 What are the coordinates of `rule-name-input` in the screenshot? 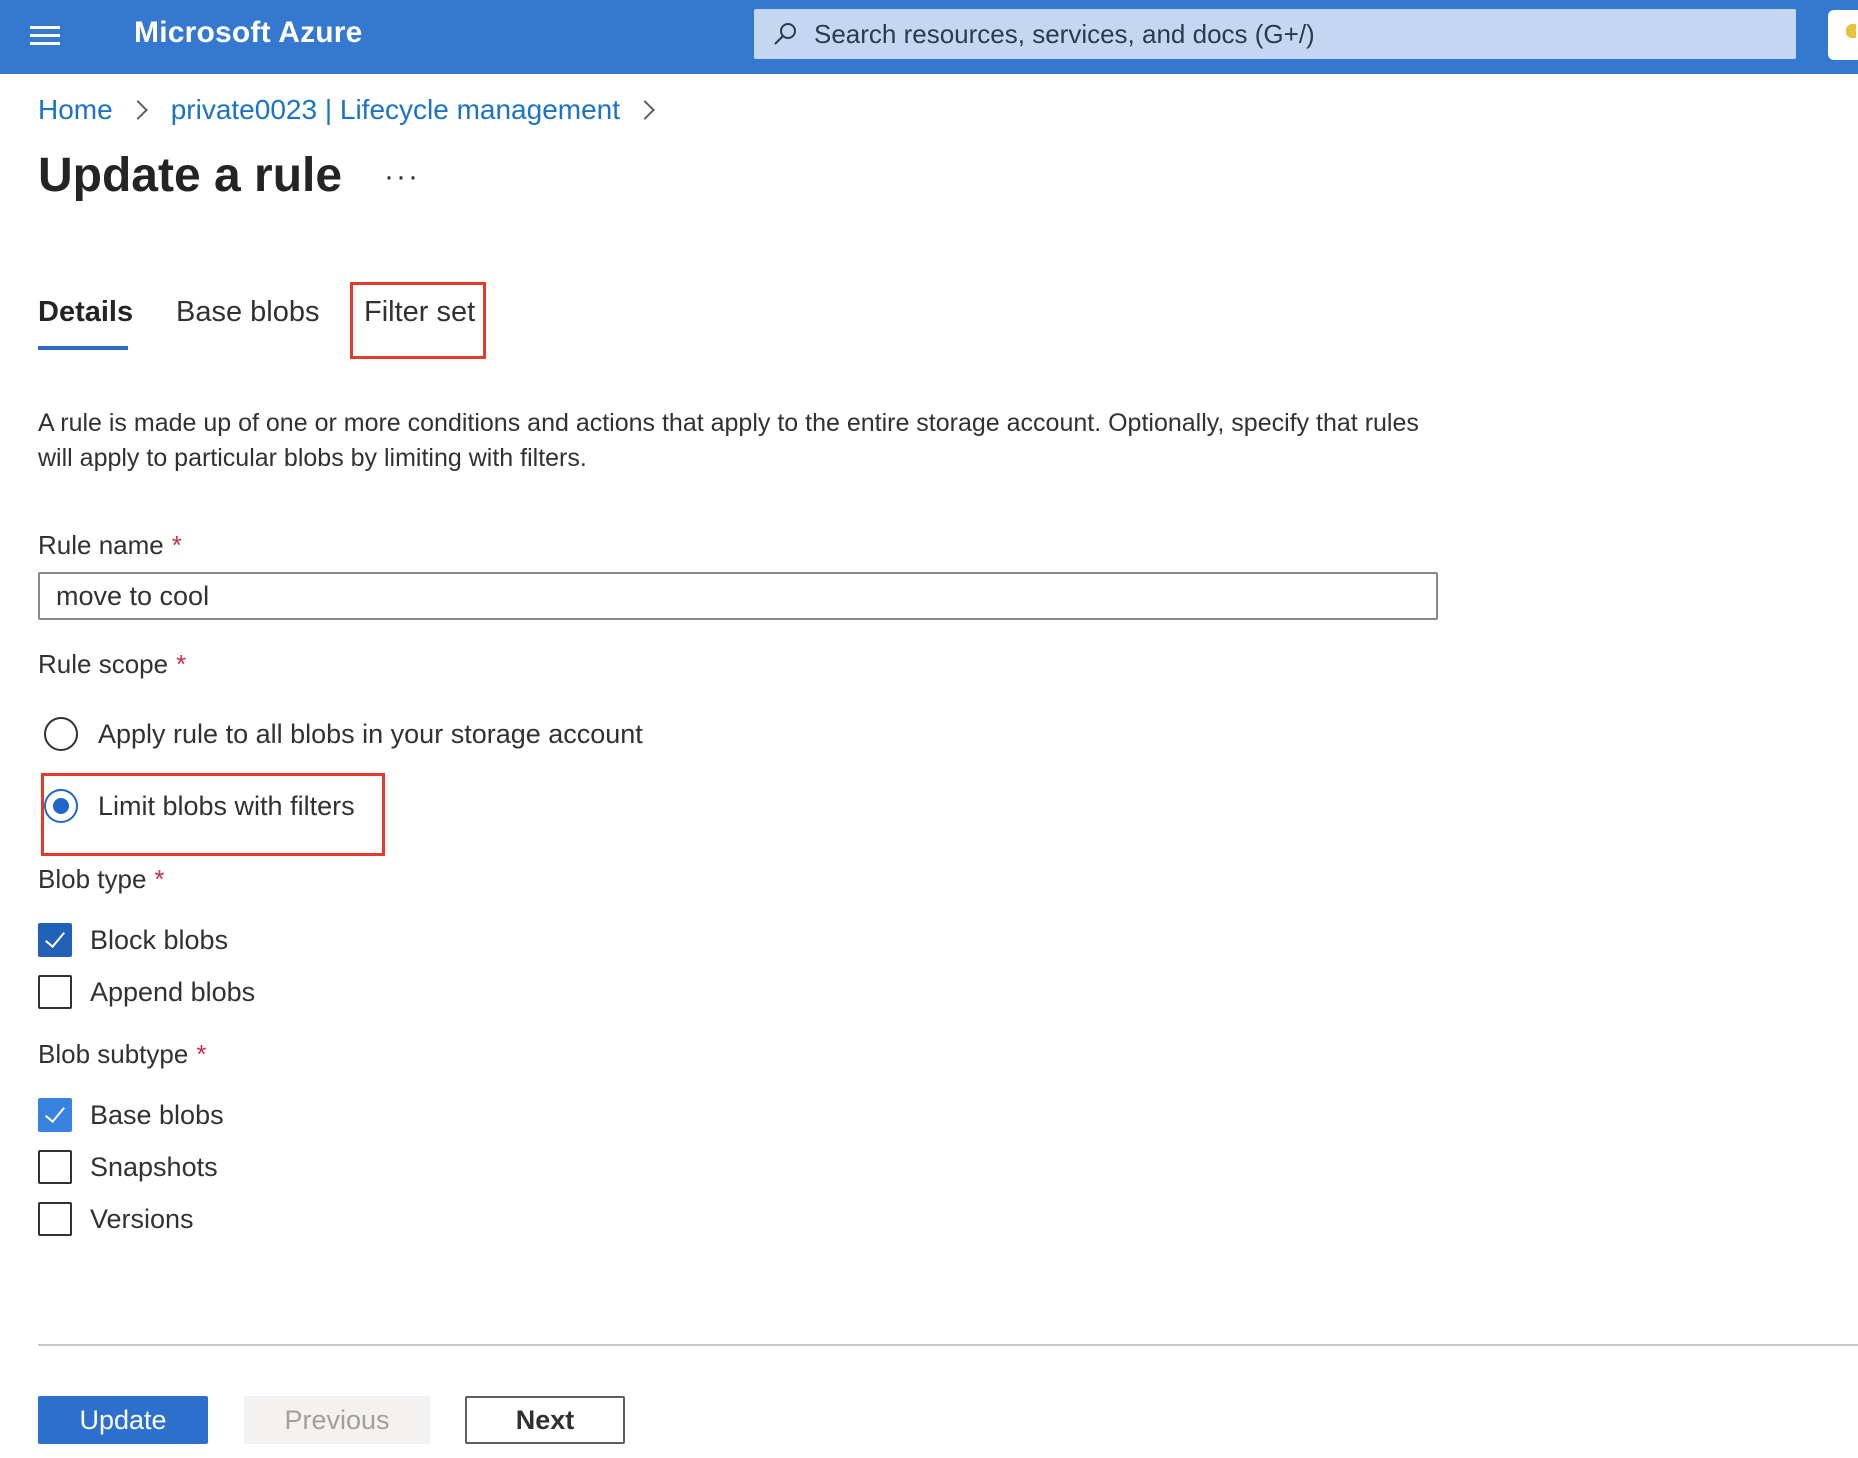 It's located at (738, 596).